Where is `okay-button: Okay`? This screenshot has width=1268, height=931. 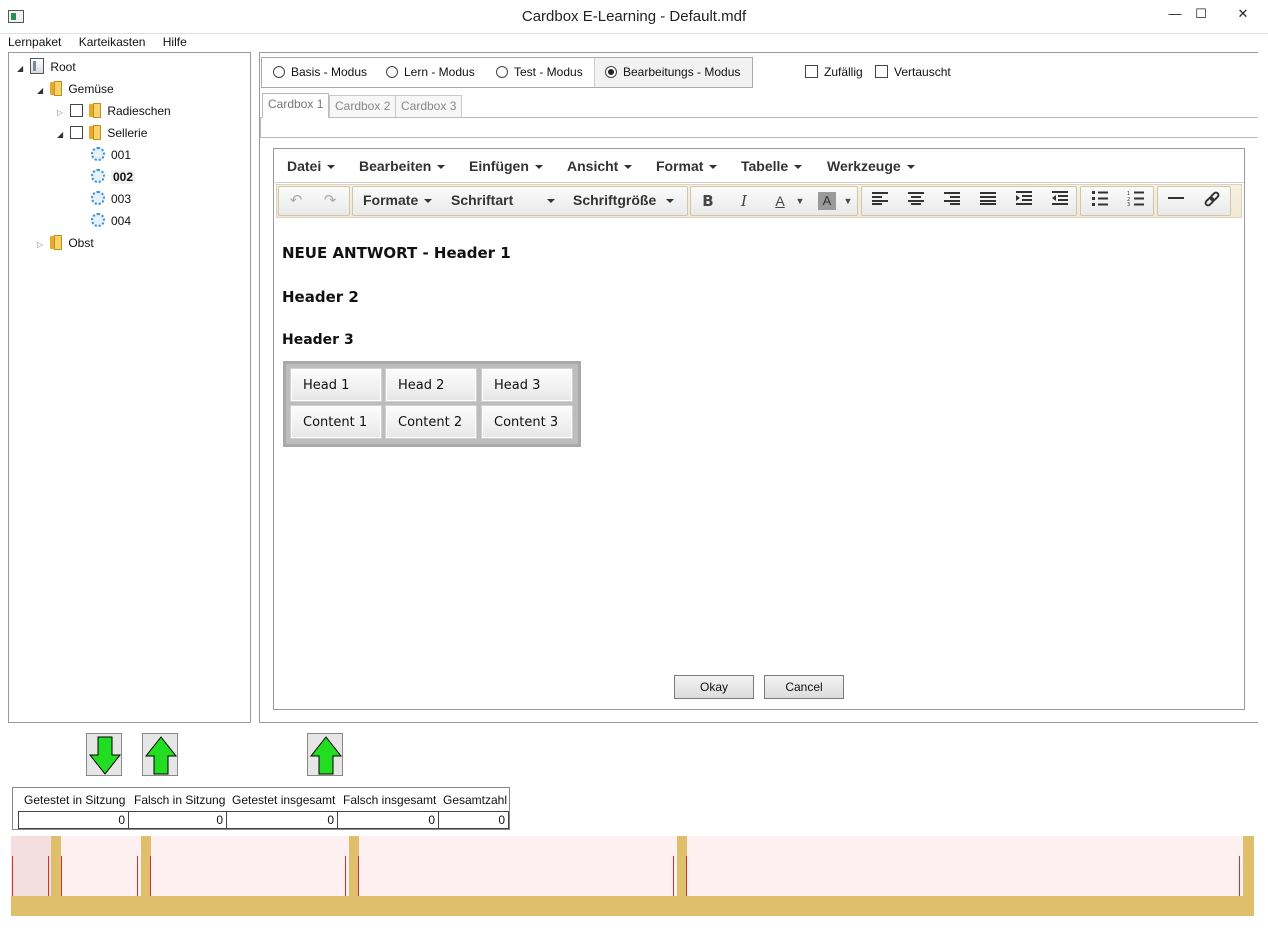
okay-button: Okay is located at coordinates (714, 687).